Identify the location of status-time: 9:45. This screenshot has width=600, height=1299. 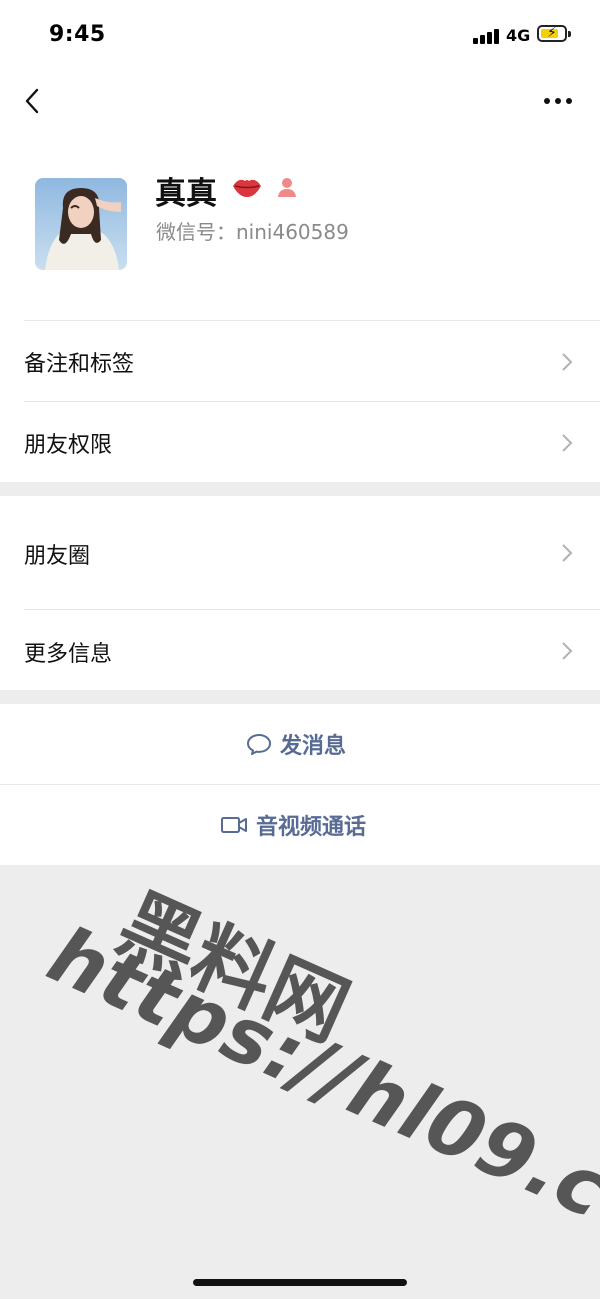
(77, 34).